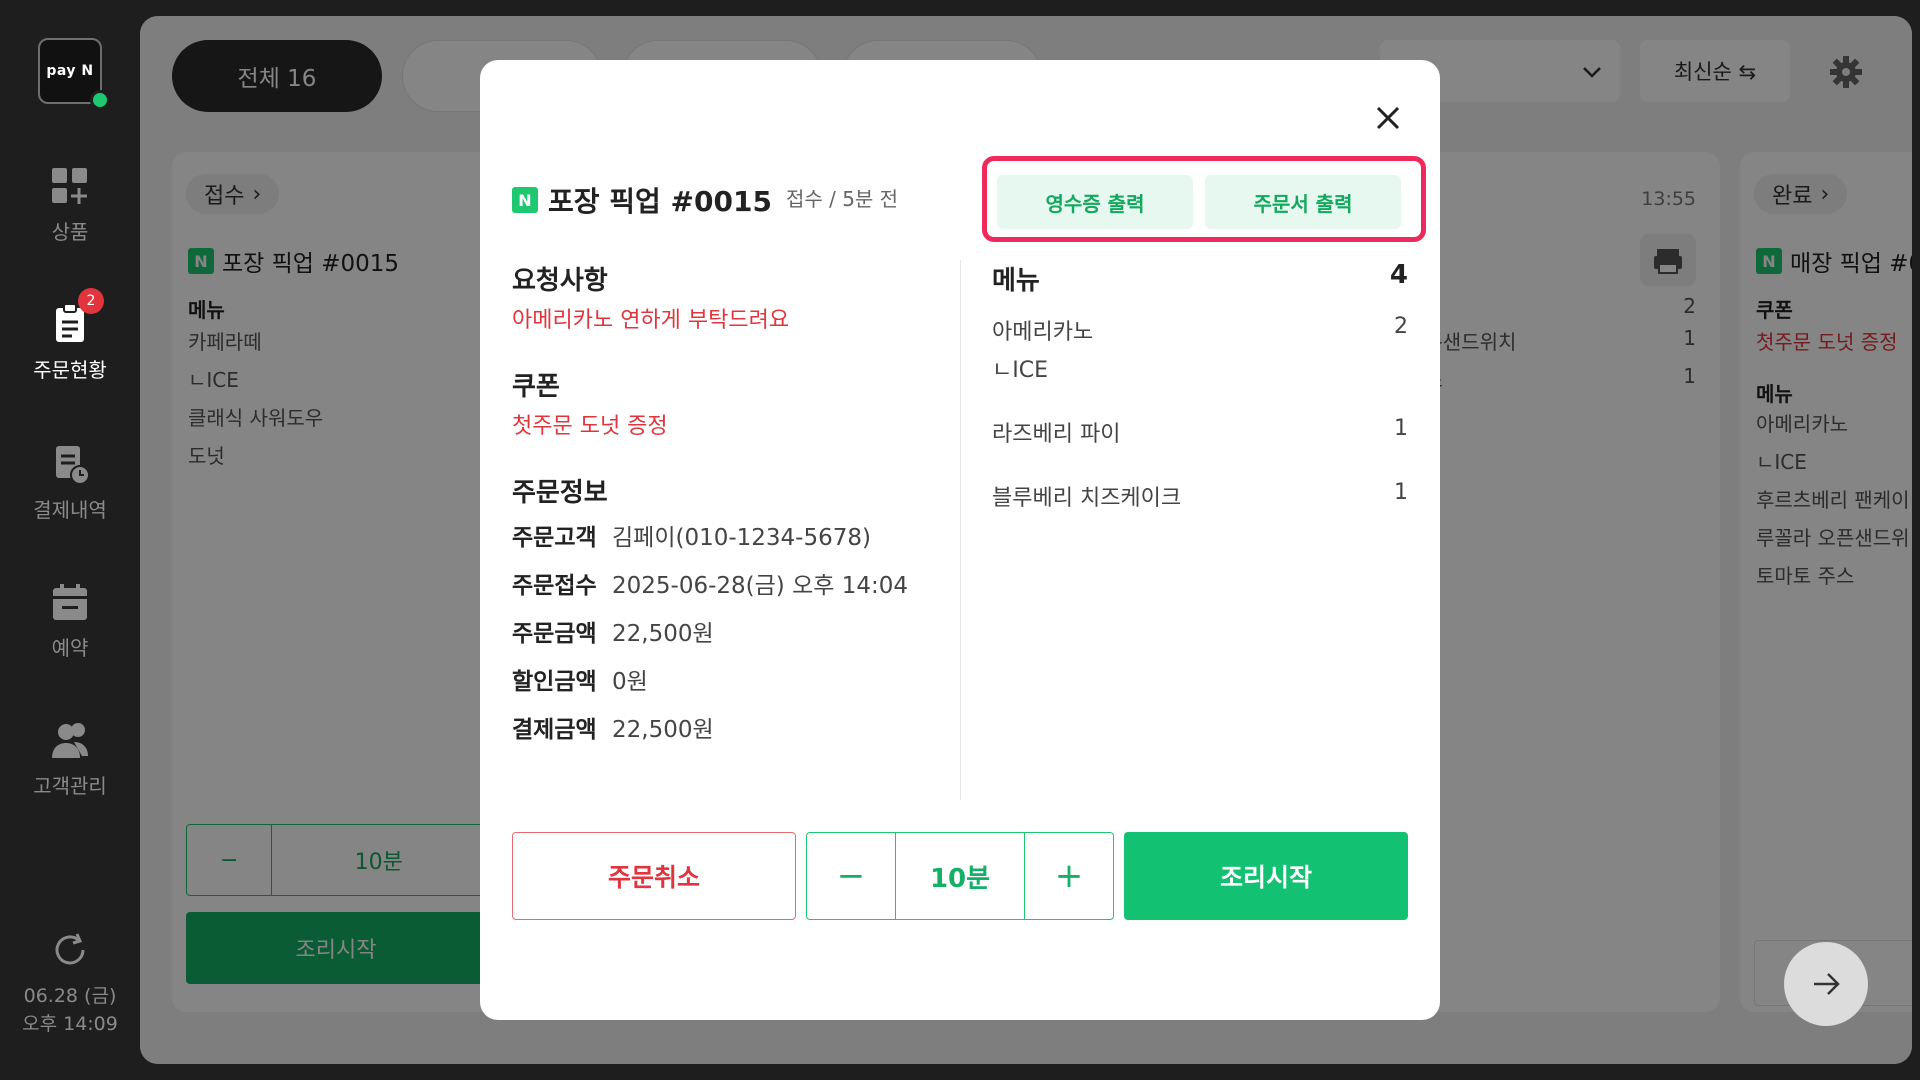 The image size is (1920, 1080). I want to click on sidebar-item-customers: 고객관리, so click(70, 758).